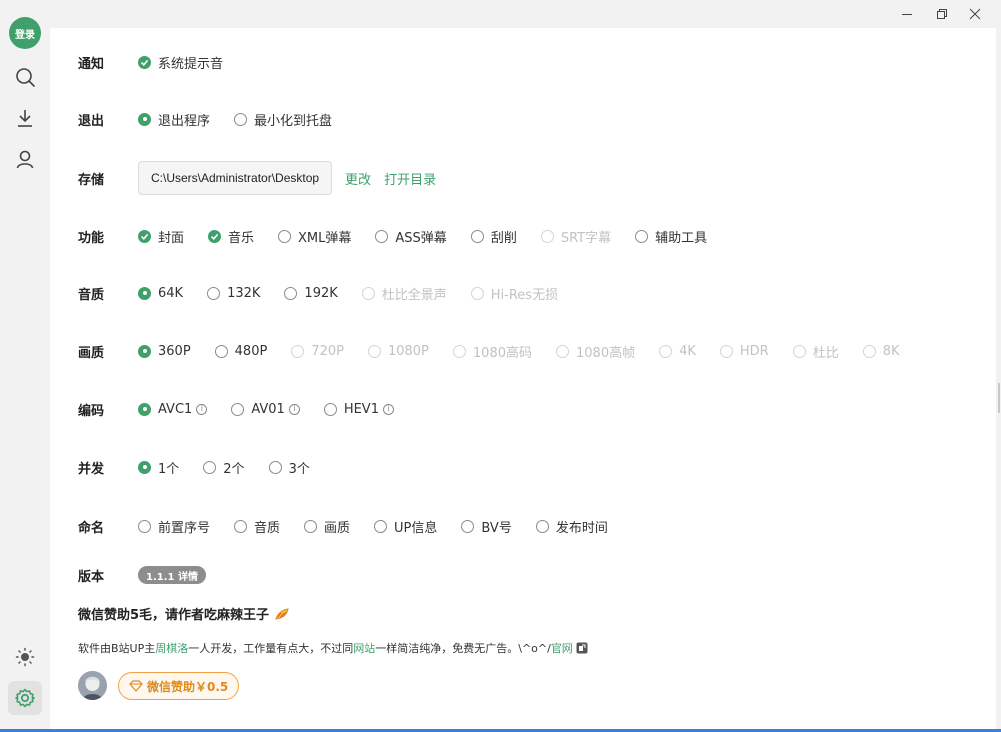 Image resolution: width=1001 pixels, height=732 pixels. I want to click on login-button: 登录, so click(25, 33).